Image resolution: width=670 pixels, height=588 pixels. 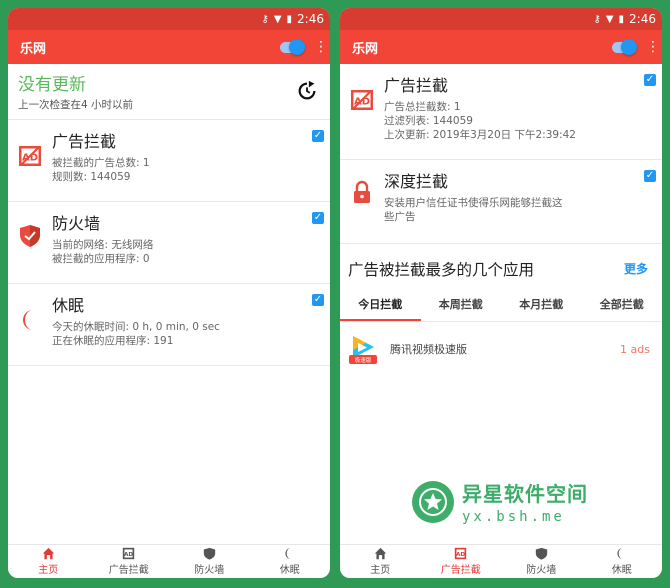 What do you see at coordinates (68, 305) in the screenshot?
I see `card-title: 休眠` at bounding box center [68, 305].